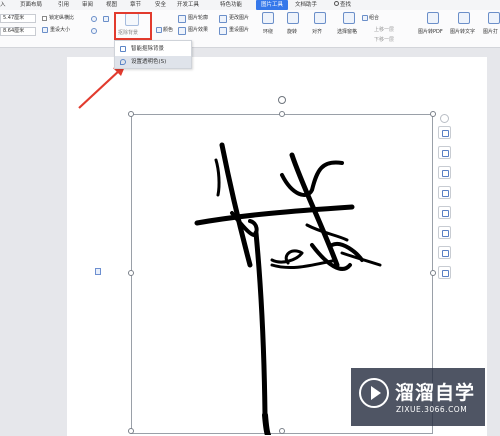  What do you see at coordinates (123, 49) in the screenshot?
I see `smart-remove-icon` at bounding box center [123, 49].